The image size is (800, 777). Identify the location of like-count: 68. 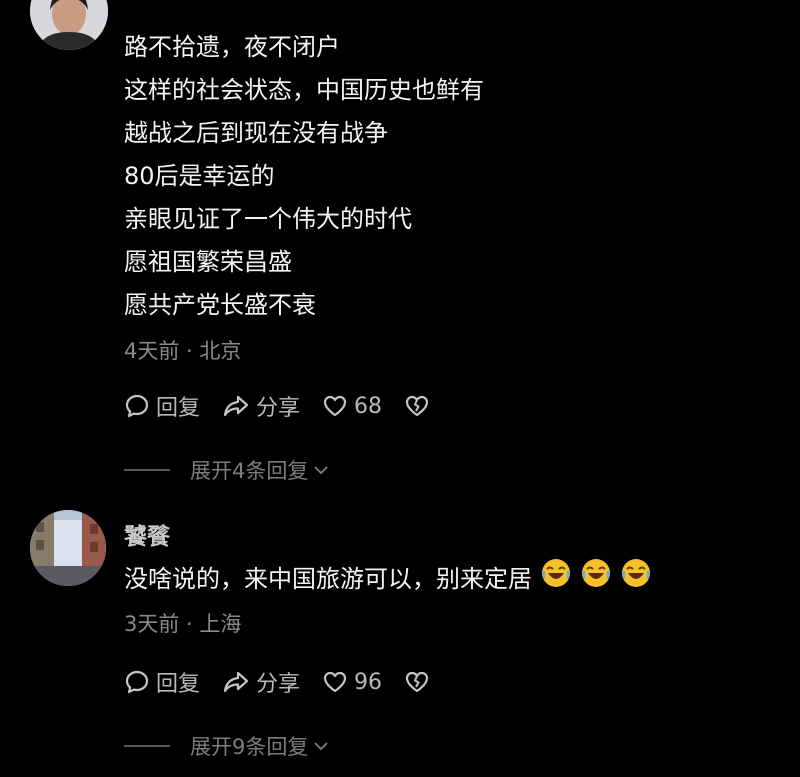
(368, 406).